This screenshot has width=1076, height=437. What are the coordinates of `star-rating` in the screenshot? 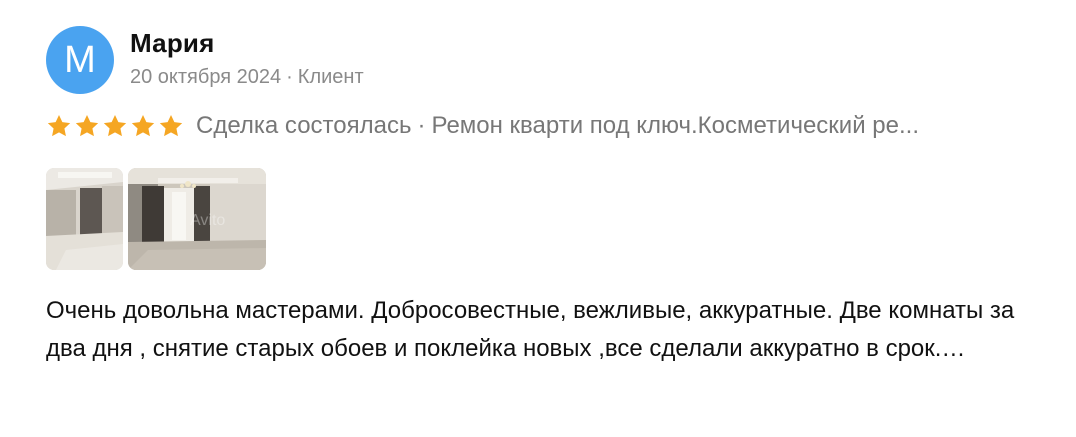 It's located at (115, 126).